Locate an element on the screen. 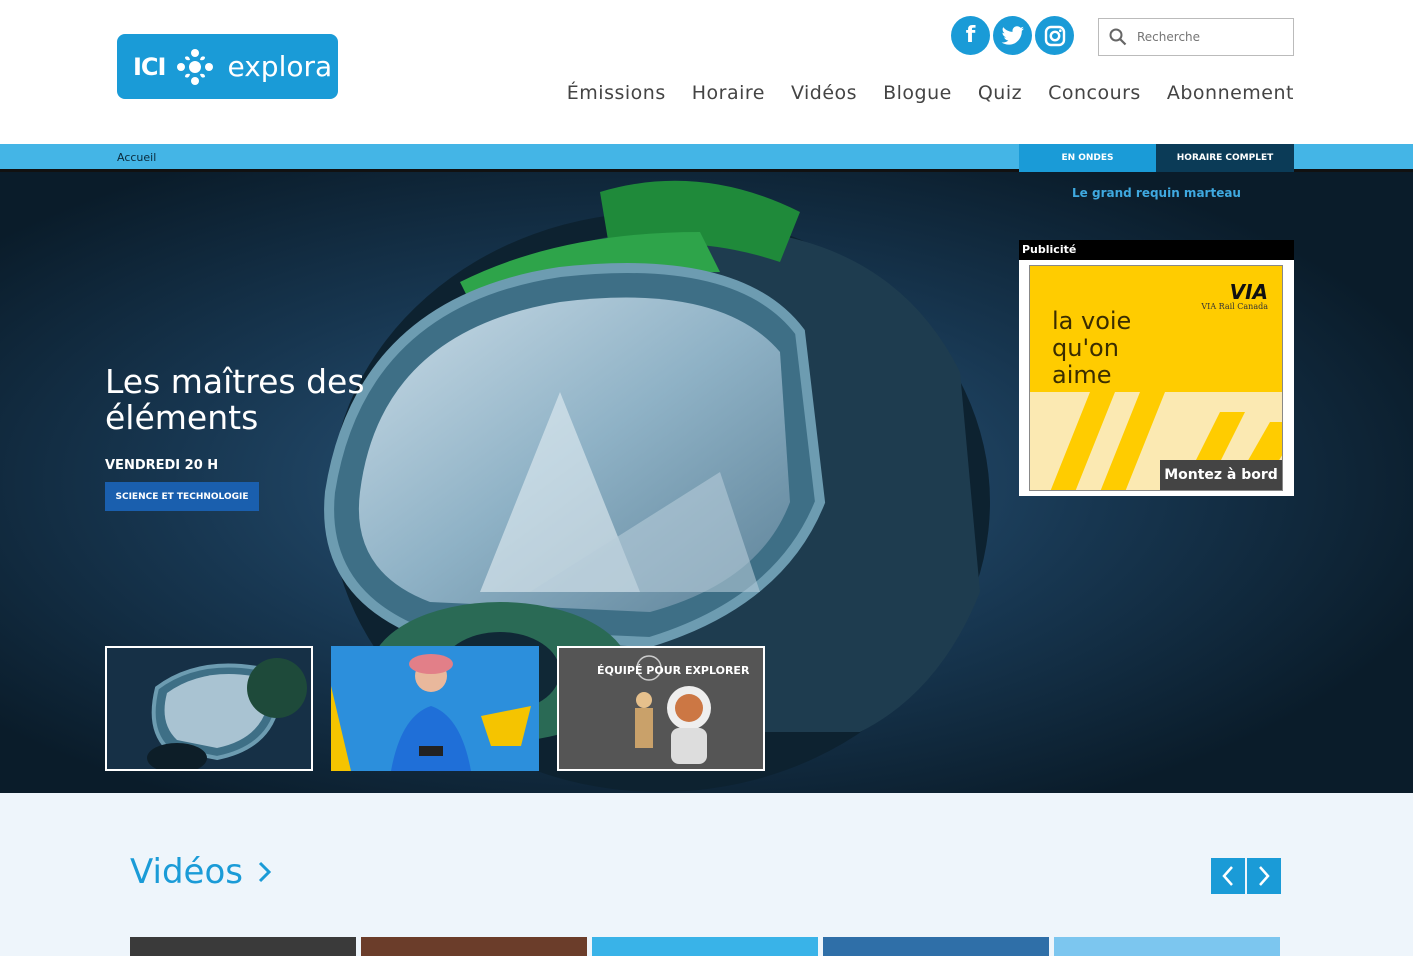  hero-thumbnails: ÉQUIPÉ POUR EXPLORER is located at coordinates (435, 708).